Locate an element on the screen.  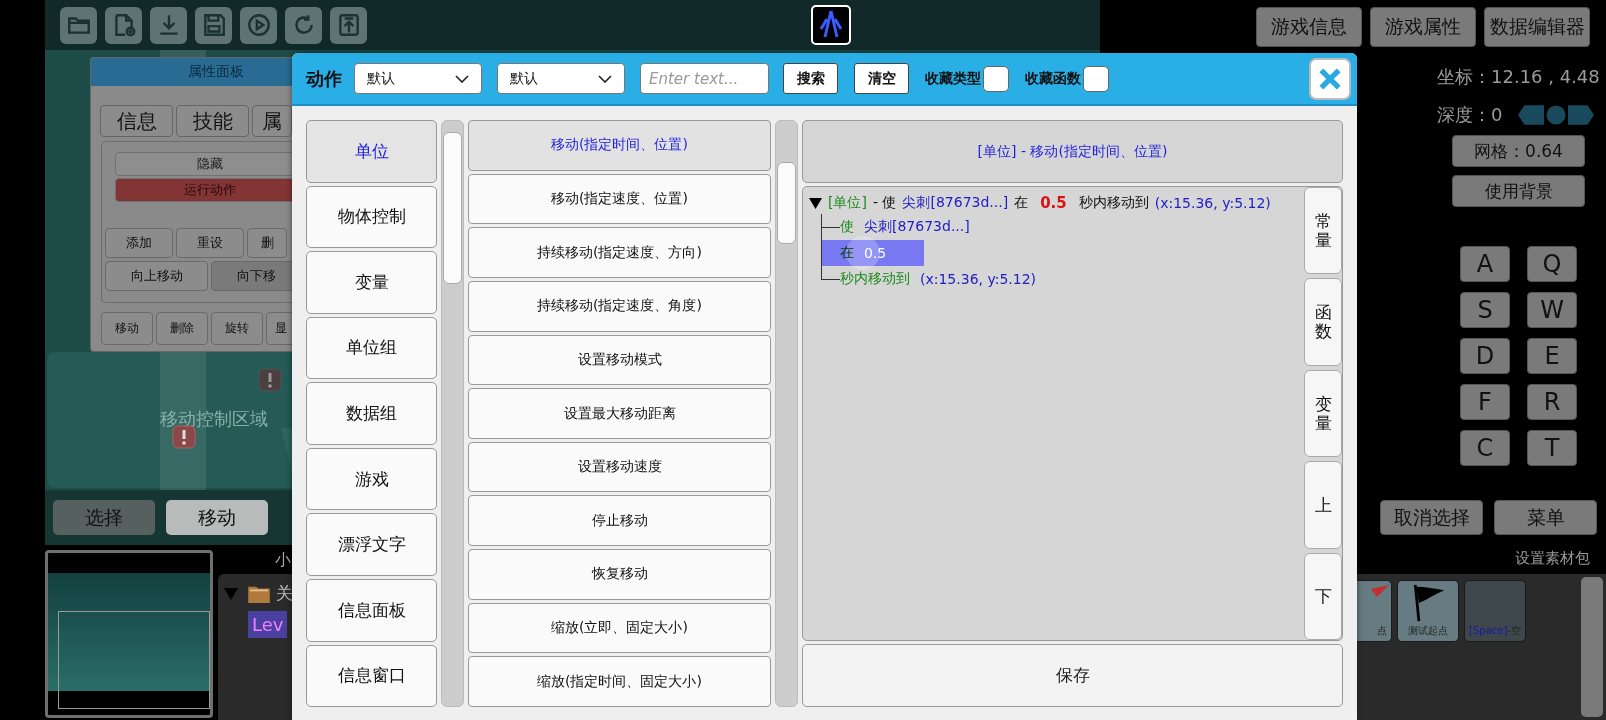
checkbox-label: 收藏函数 is located at coordinates (1053, 78).